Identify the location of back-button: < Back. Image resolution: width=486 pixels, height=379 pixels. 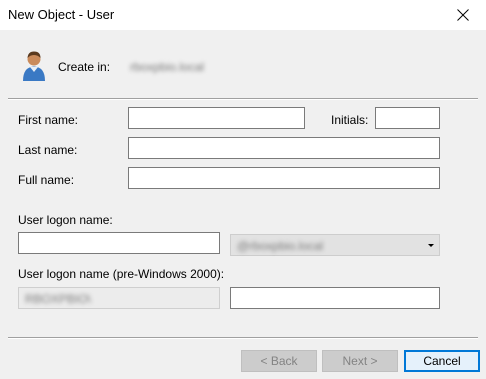
(279, 361).